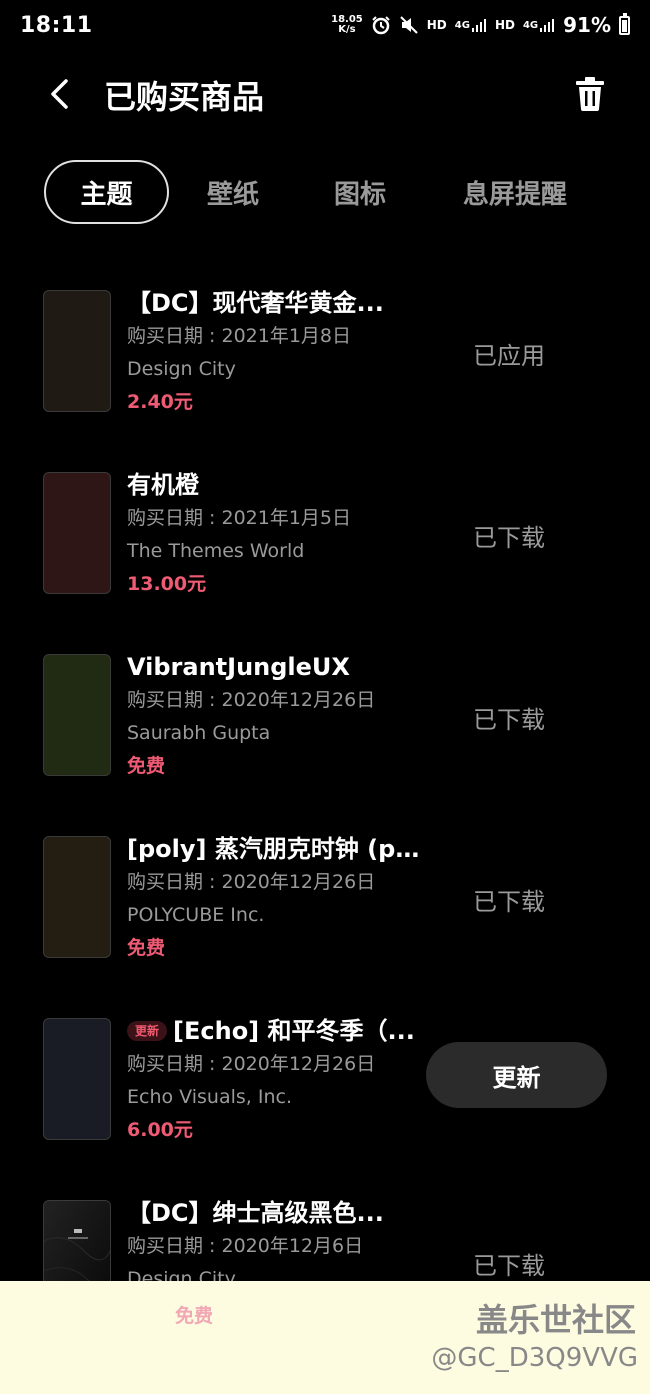  I want to click on battery-percentage: 91%, so click(587, 25).